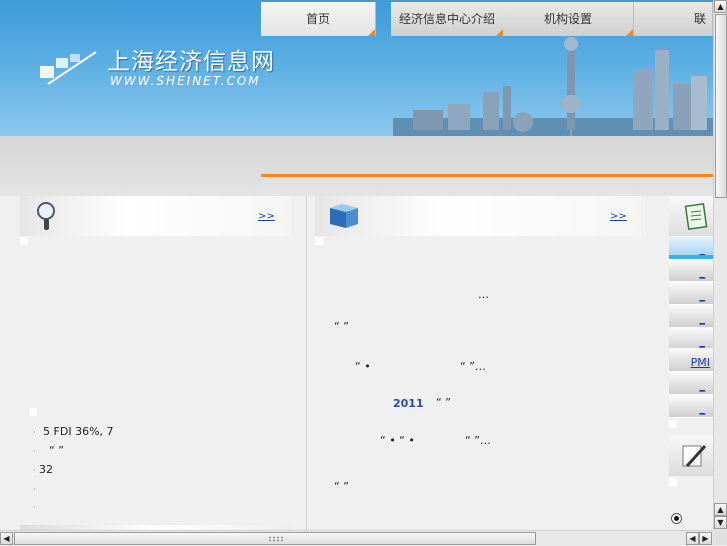  I want to click on left-panel-header: >>, so click(155, 216).